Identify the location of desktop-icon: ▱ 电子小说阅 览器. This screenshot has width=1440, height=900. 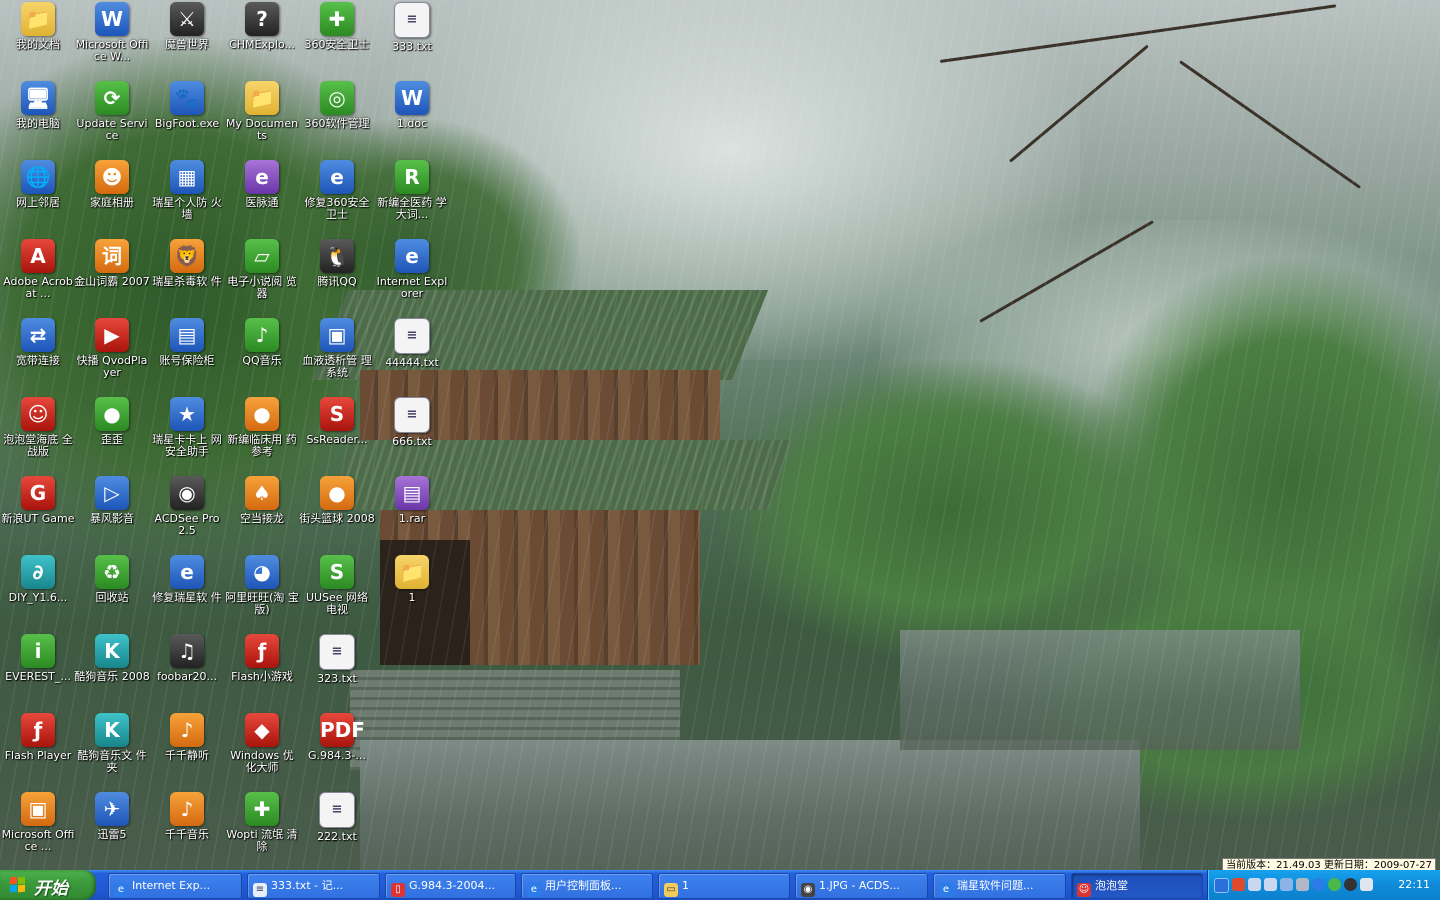
(262, 269).